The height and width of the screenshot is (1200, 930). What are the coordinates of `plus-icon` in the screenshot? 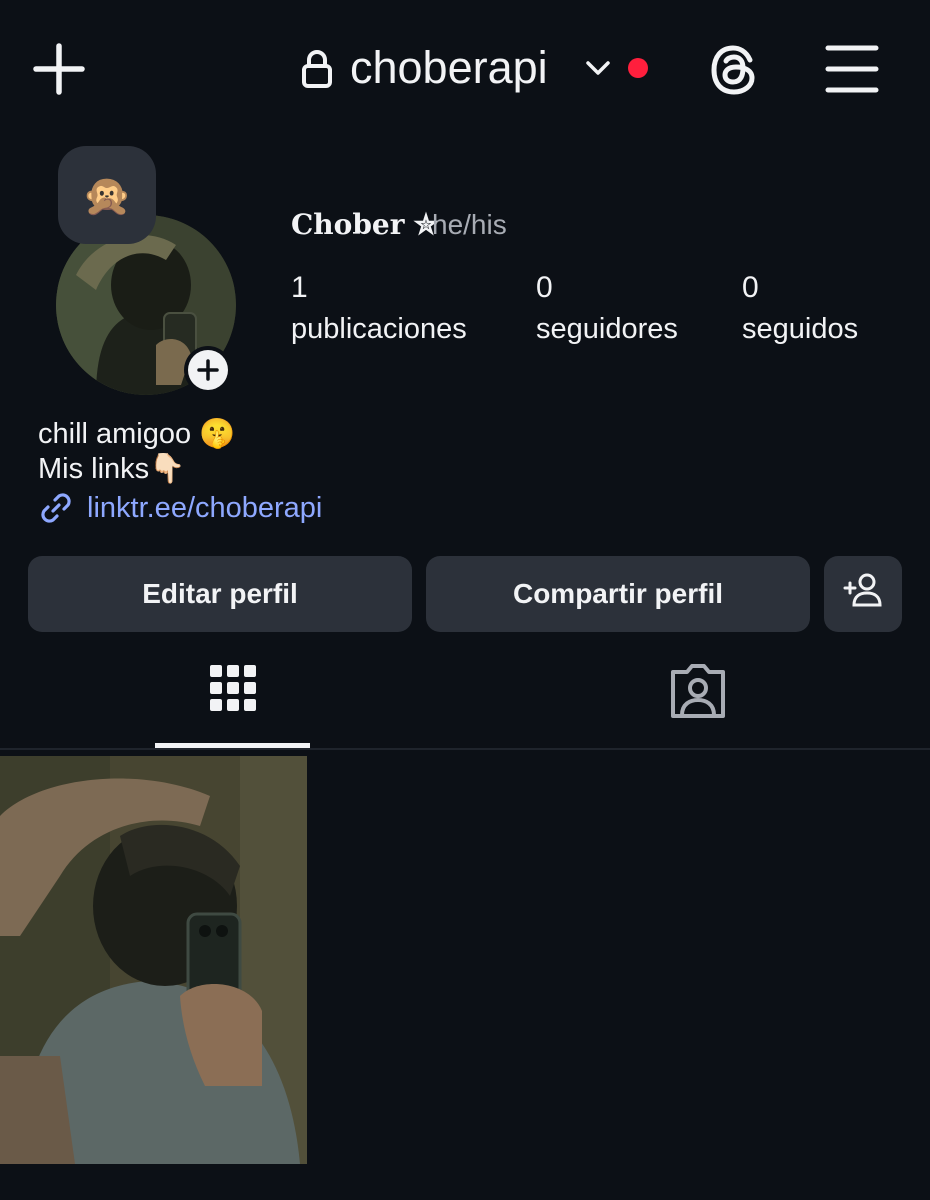 It's located at (208, 370).